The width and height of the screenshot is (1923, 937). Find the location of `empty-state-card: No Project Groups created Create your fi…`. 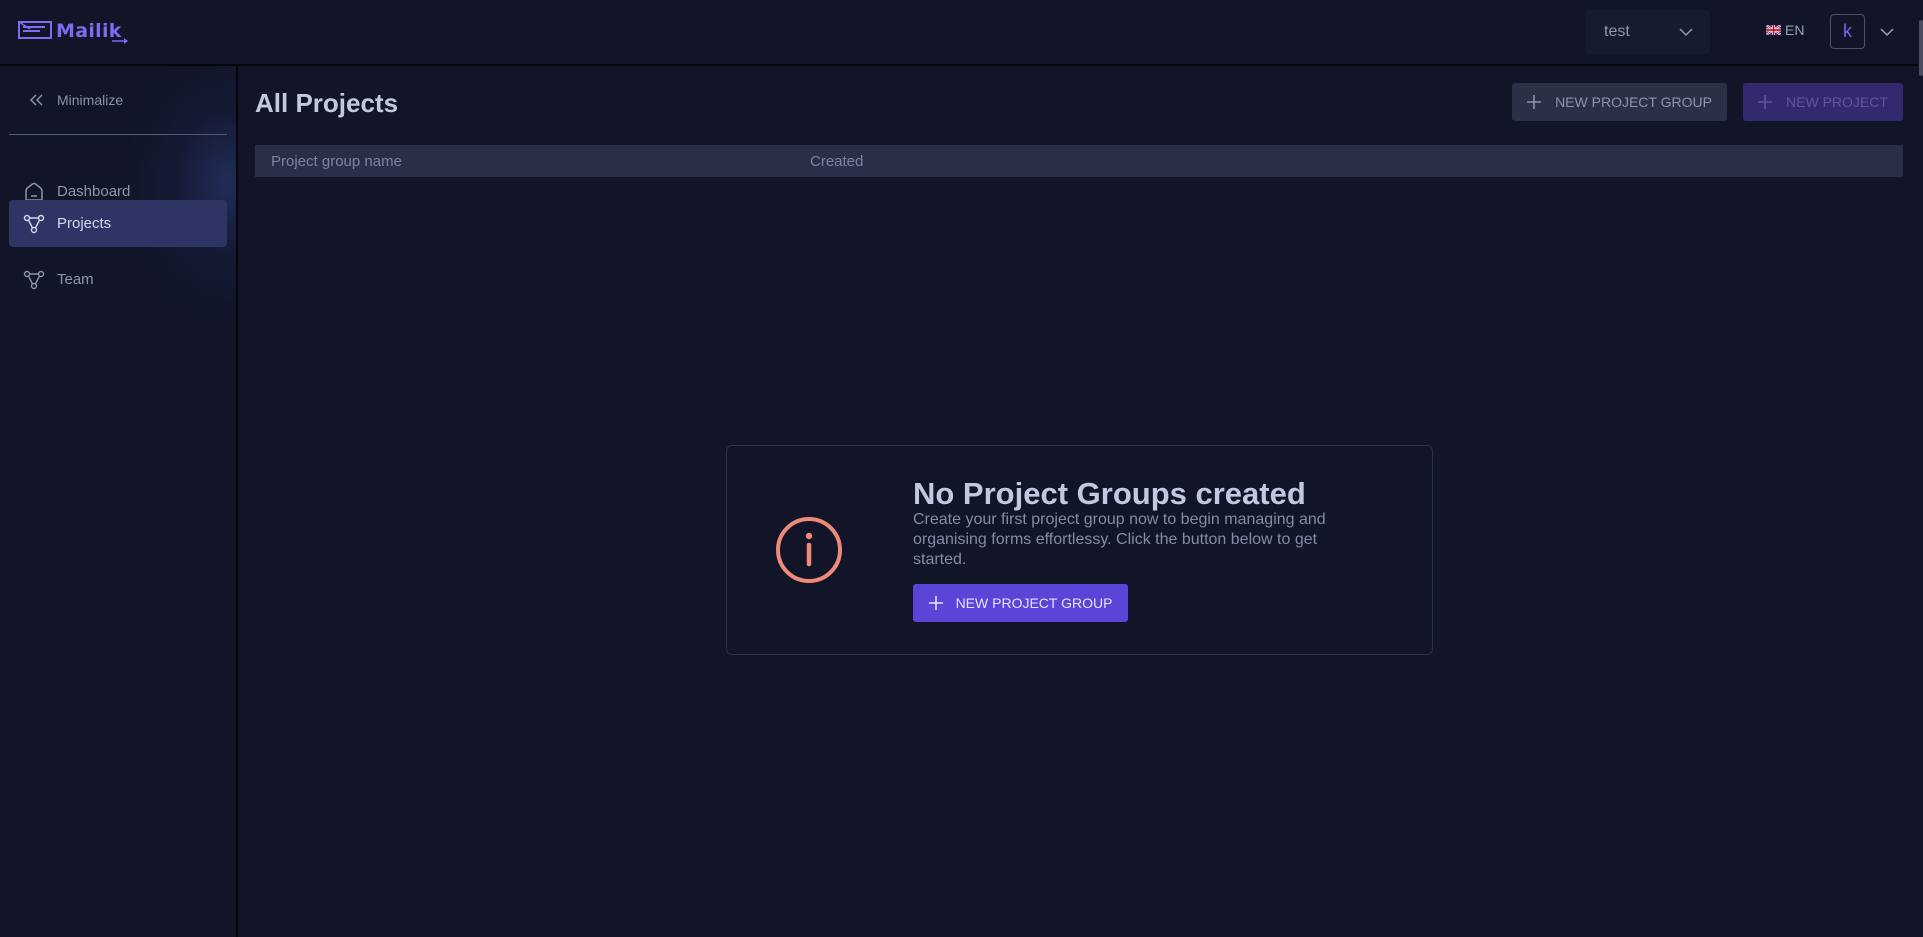

empty-state-card: No Project Groups created Create your fi… is located at coordinates (1079, 550).